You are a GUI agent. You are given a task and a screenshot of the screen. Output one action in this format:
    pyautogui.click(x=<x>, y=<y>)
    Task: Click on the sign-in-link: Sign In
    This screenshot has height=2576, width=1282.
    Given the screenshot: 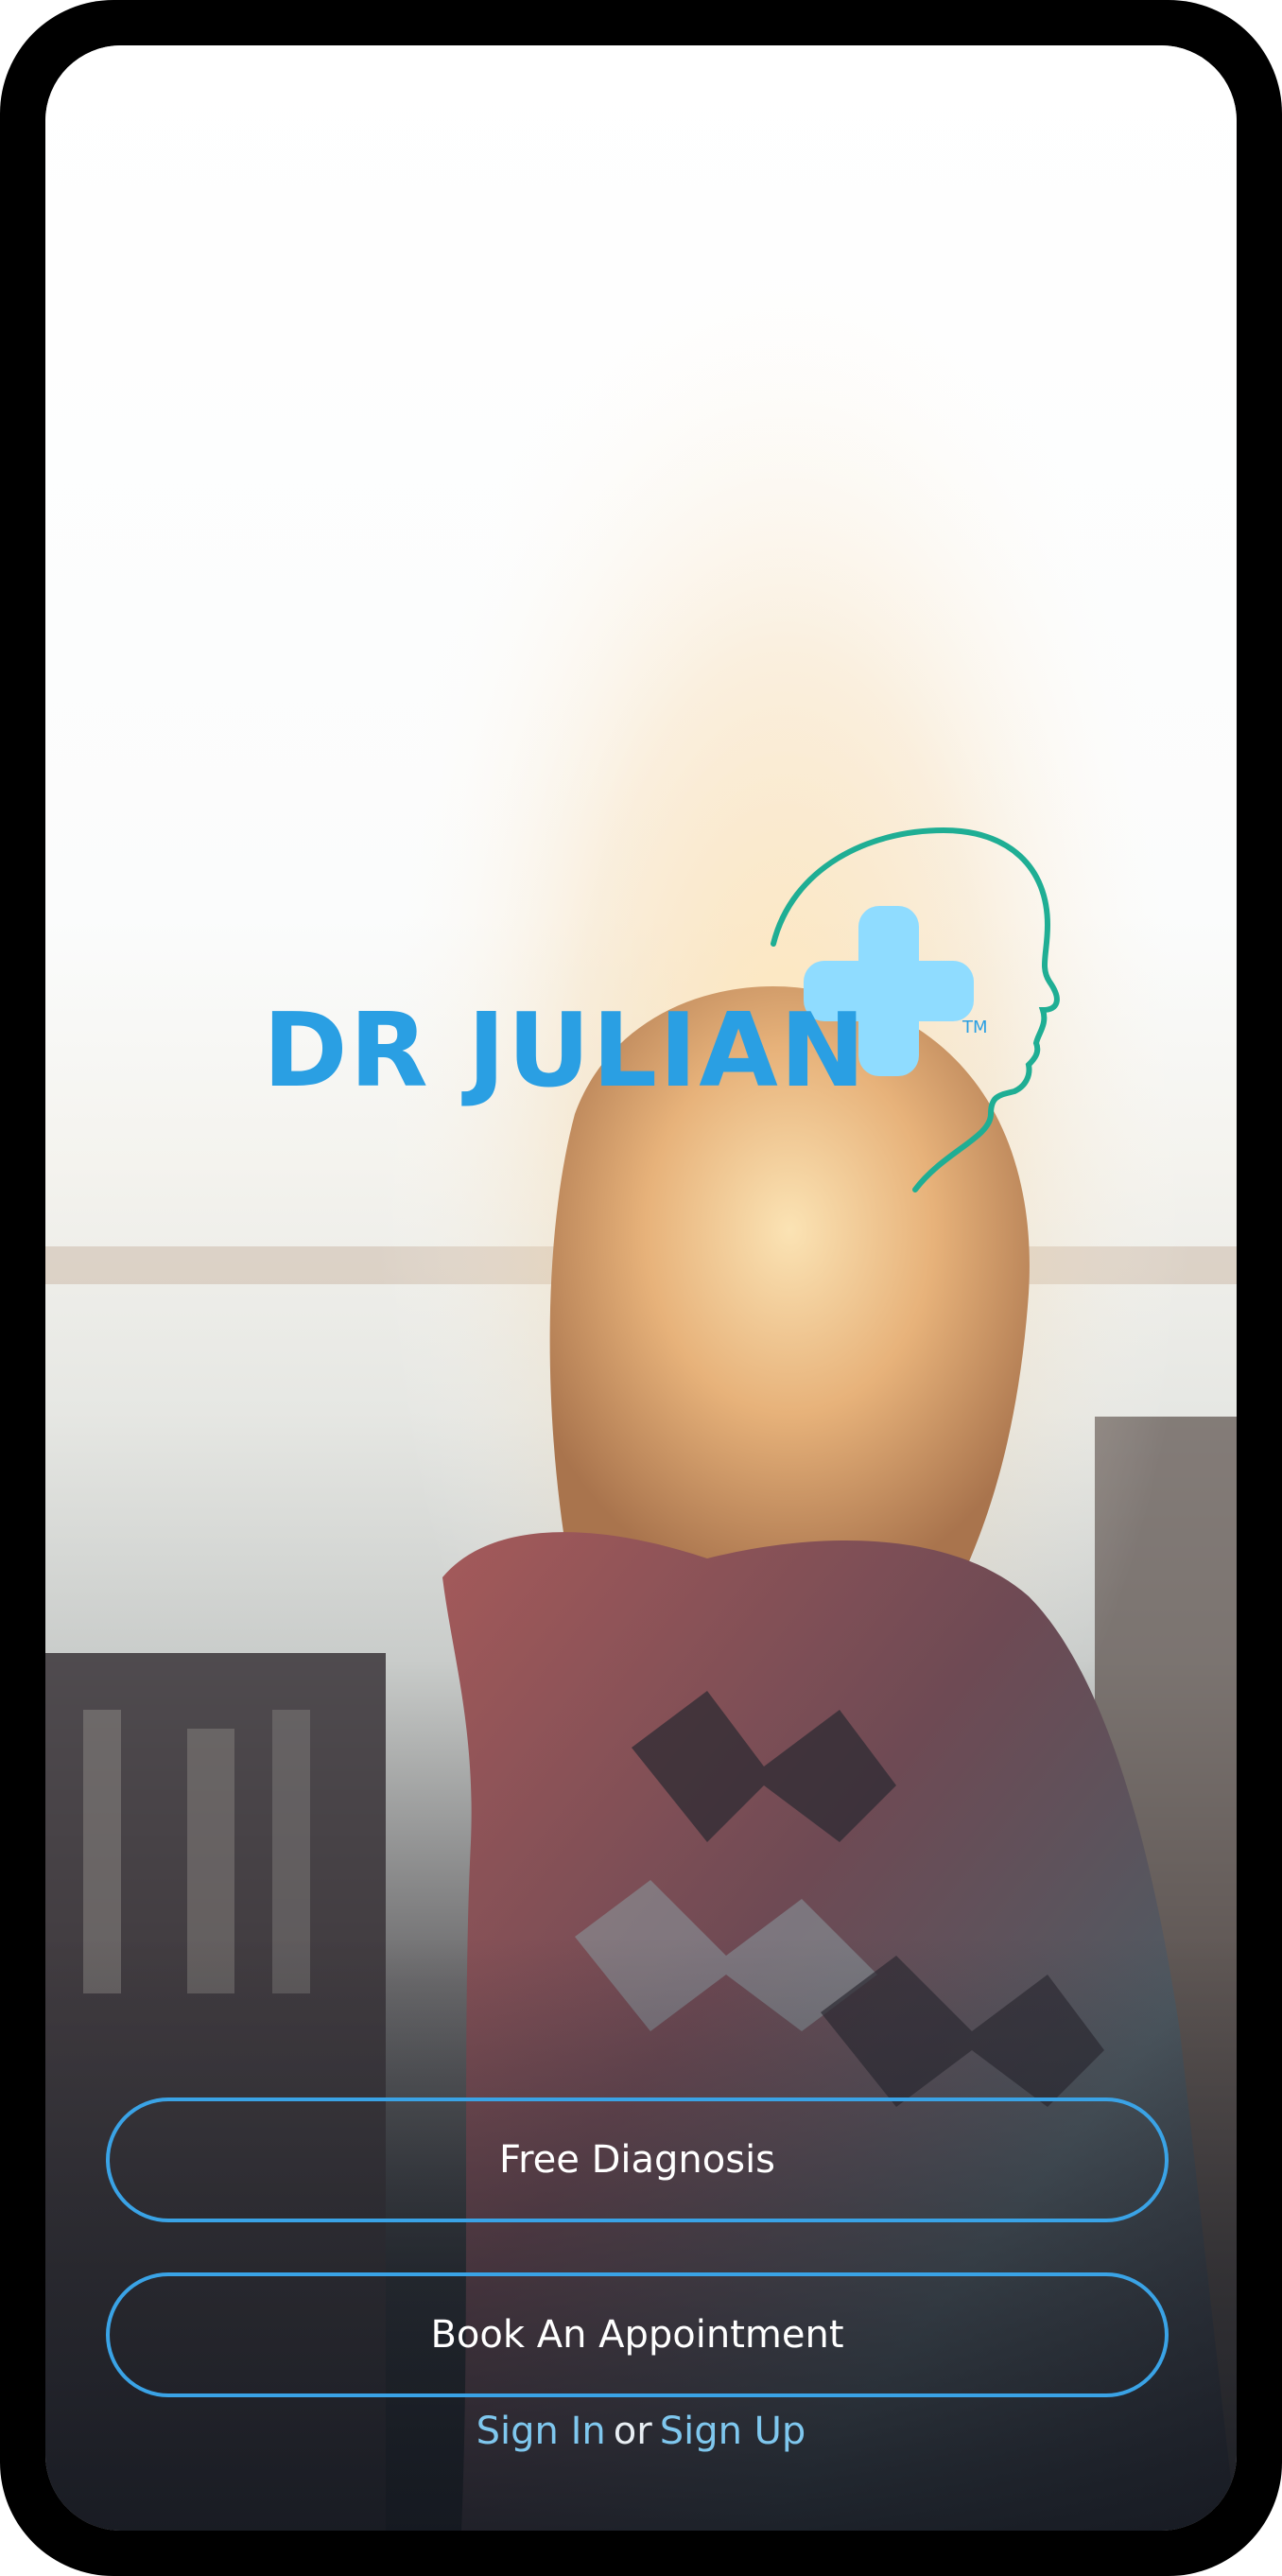 What is the action you would take?
    pyautogui.click(x=541, y=2431)
    